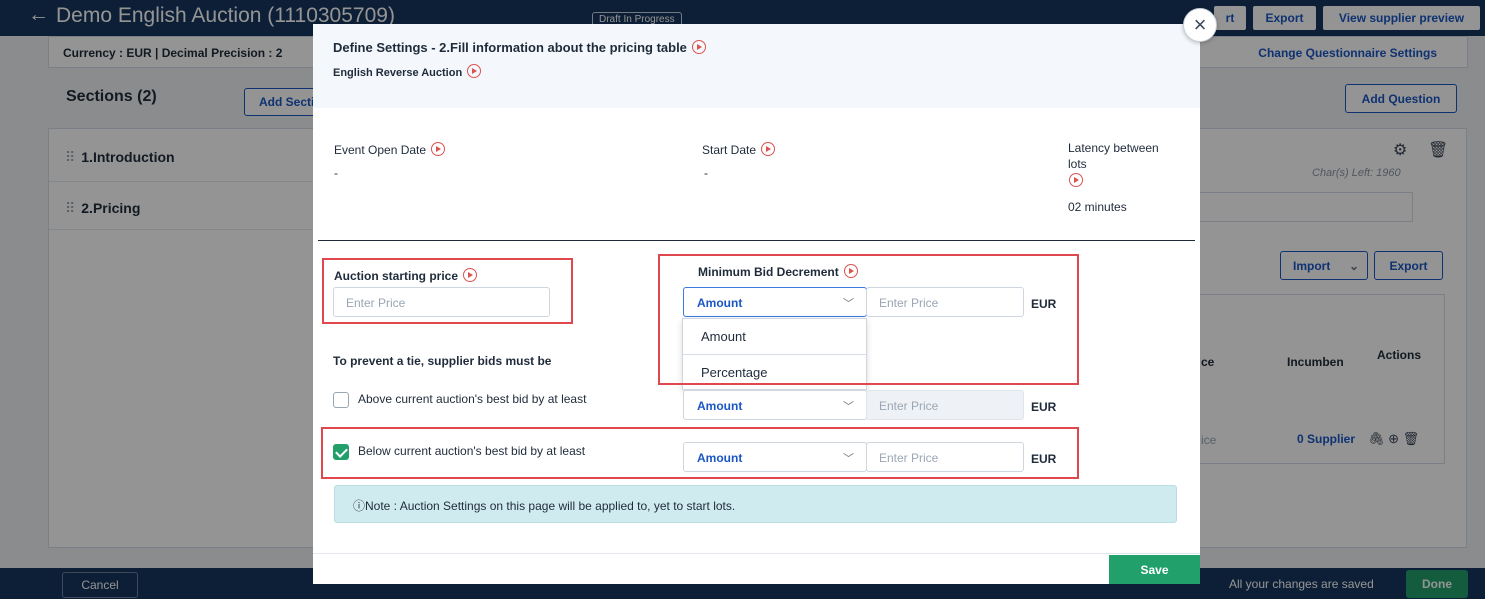 The height and width of the screenshot is (599, 1485). I want to click on dropdown-option-percentage: Percentage, so click(774, 373).